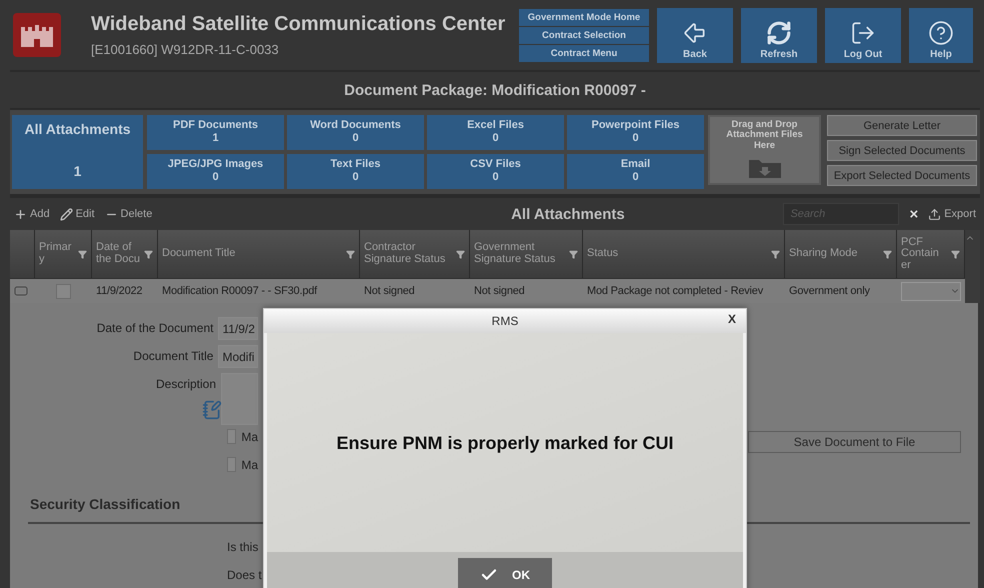  Describe the element at coordinates (128, 214) in the screenshot. I see `delete-button: Delete` at that location.